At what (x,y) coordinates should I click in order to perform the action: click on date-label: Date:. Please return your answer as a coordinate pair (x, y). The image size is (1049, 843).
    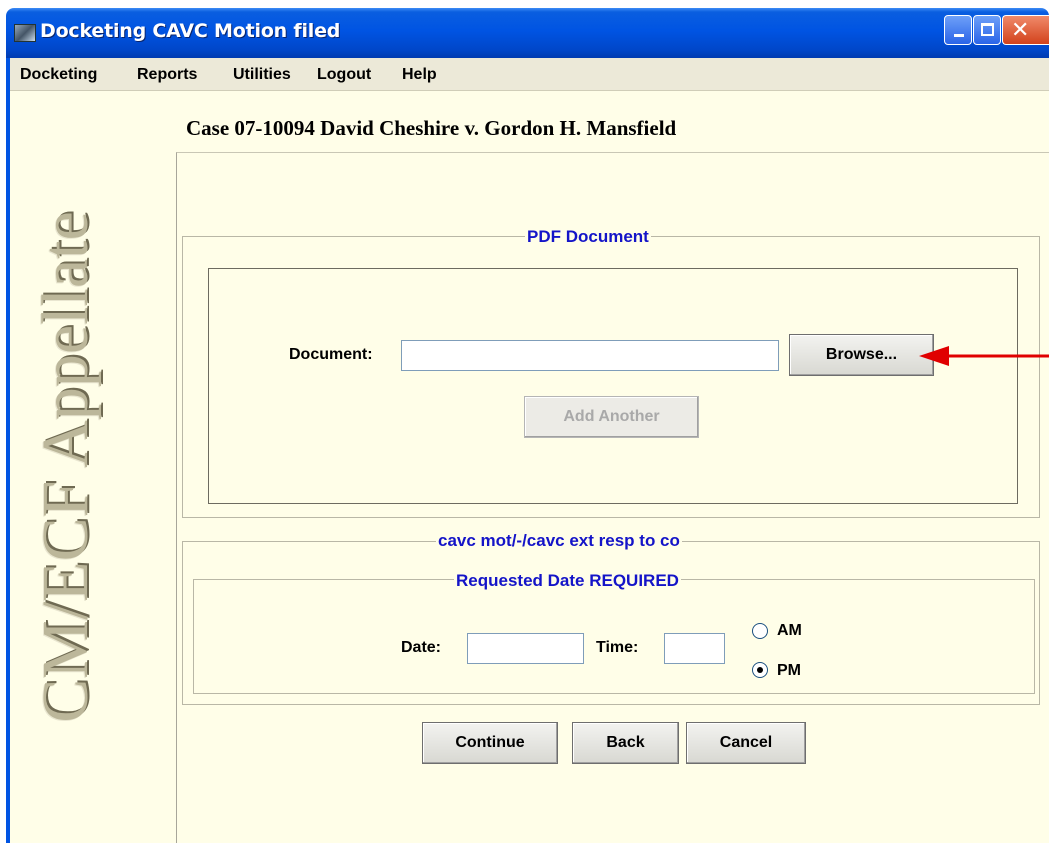
    Looking at the image, I should click on (421, 647).